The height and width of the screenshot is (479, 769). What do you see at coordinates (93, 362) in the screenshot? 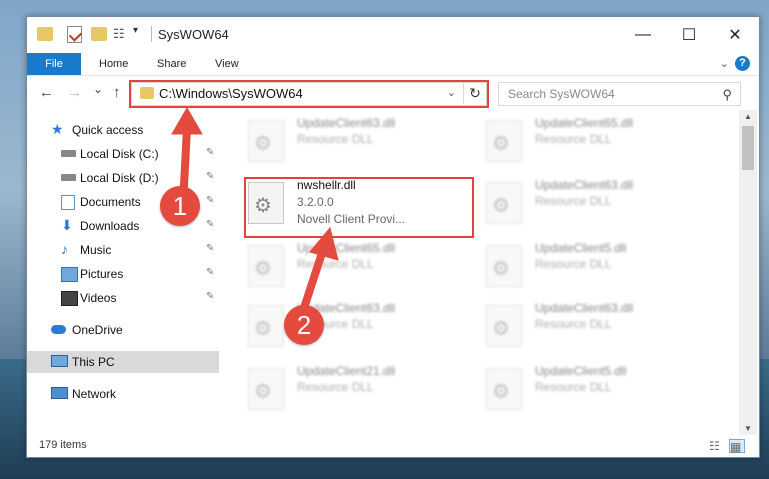
I see `sidebar-item-label: This PC` at bounding box center [93, 362].